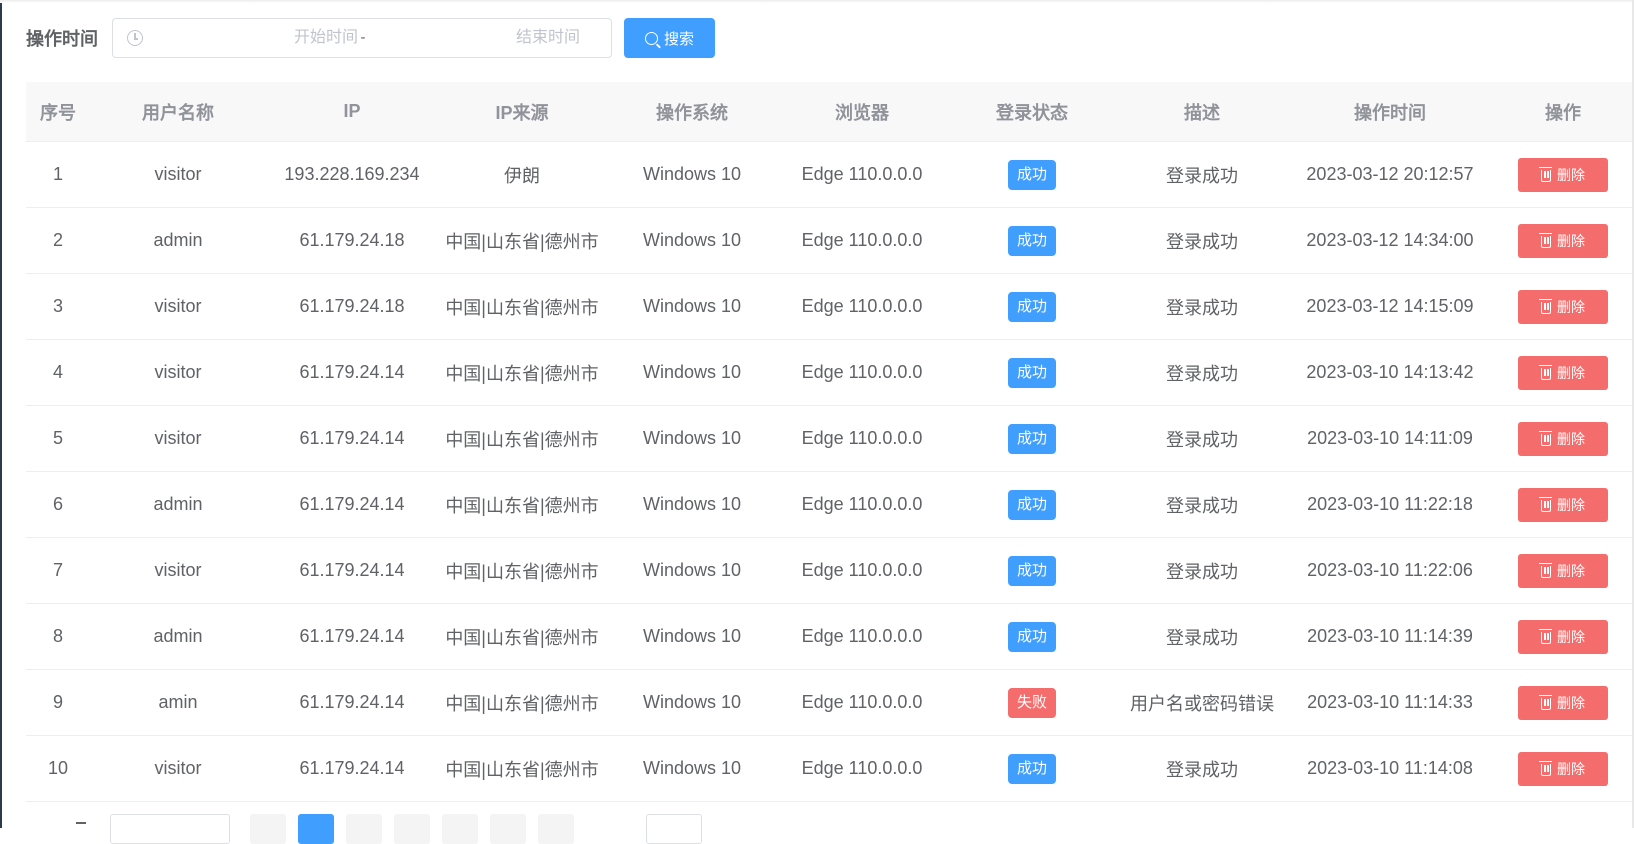 This screenshot has width=1634, height=844. I want to click on search-icon, so click(651, 38).